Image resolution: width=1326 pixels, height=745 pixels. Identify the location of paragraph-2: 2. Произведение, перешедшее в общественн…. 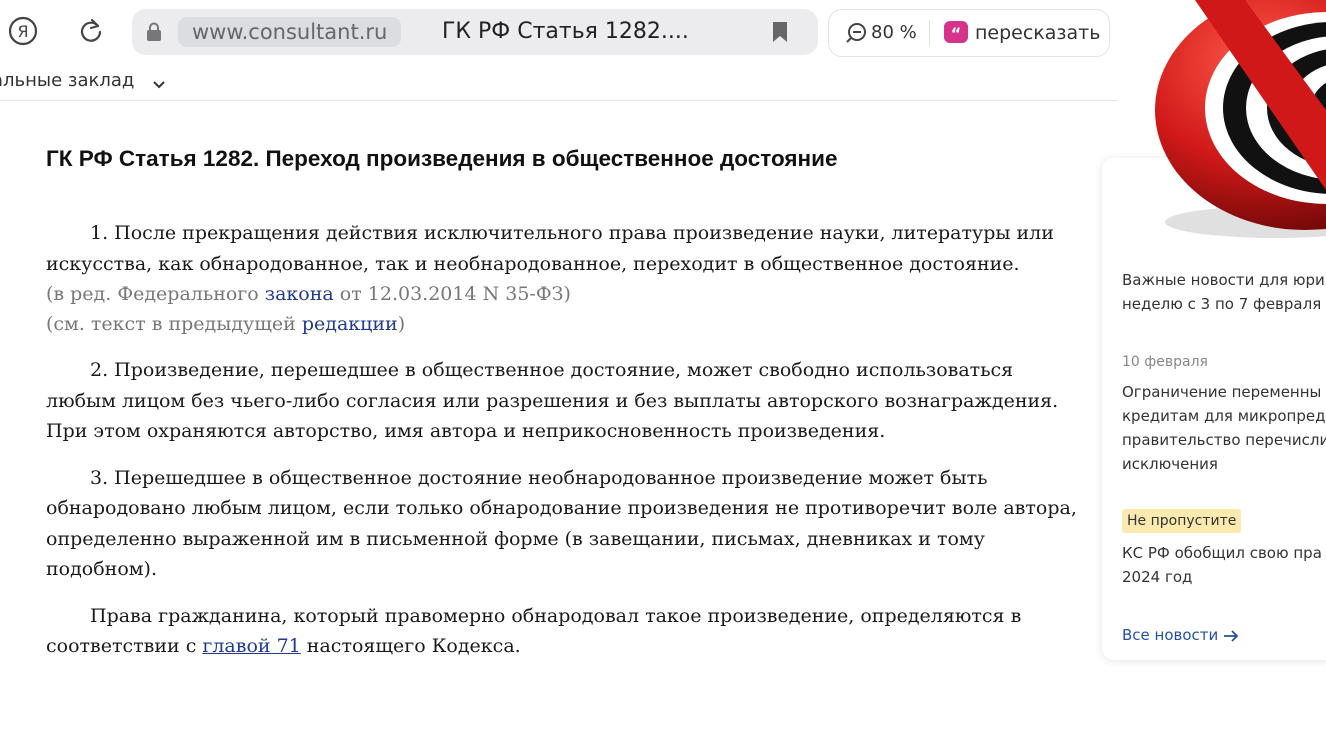
(552, 400).